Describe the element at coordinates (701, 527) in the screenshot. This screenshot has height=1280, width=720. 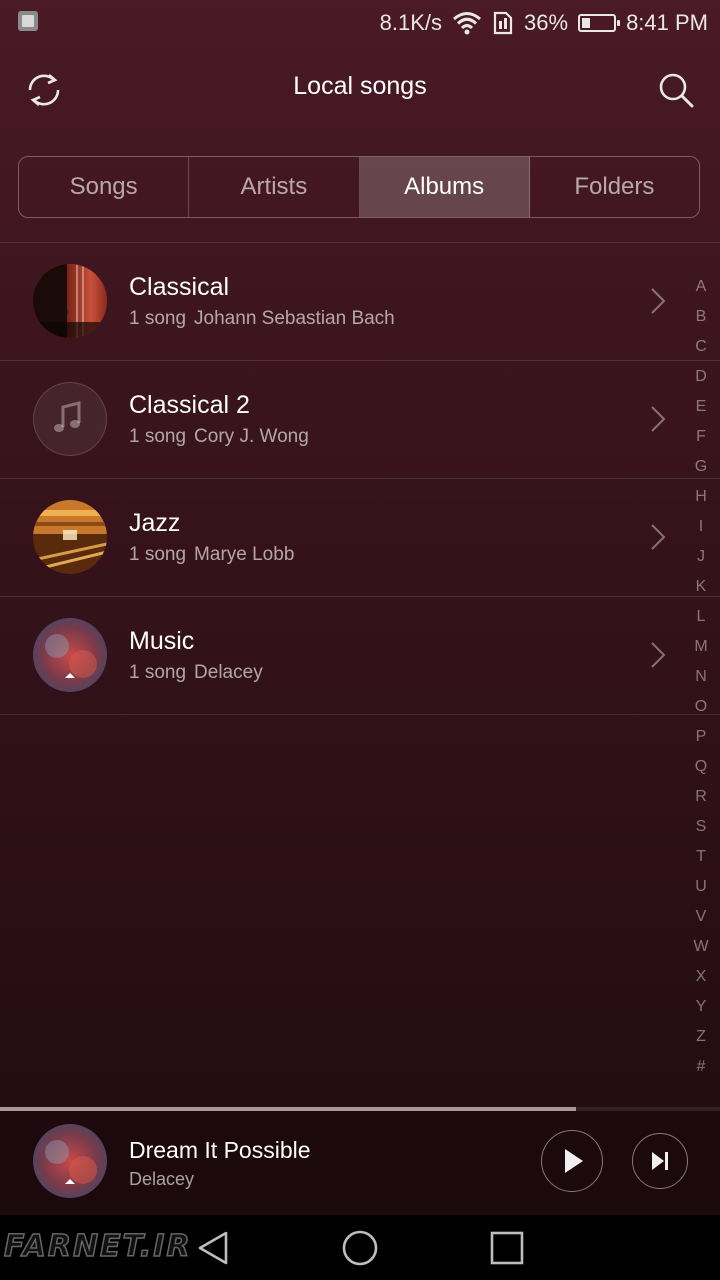
I see `alphabet-index-letter: I` at that location.